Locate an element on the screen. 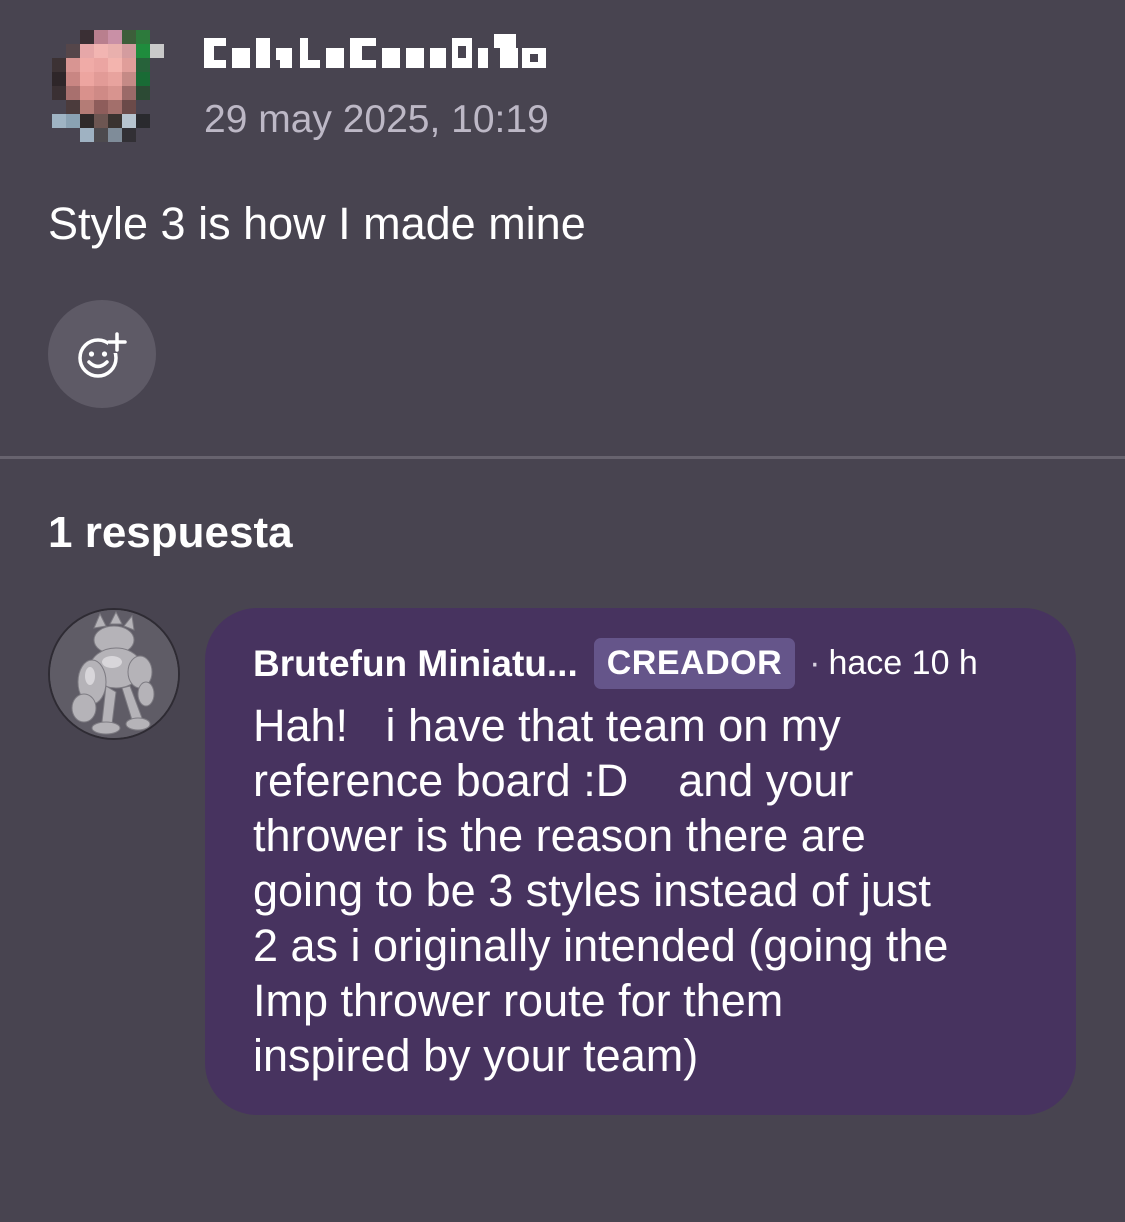 This screenshot has height=1222, width=1125. reply-header: Brutefun Miniatu... CREADOR · hace 10 h is located at coordinates (615, 663).